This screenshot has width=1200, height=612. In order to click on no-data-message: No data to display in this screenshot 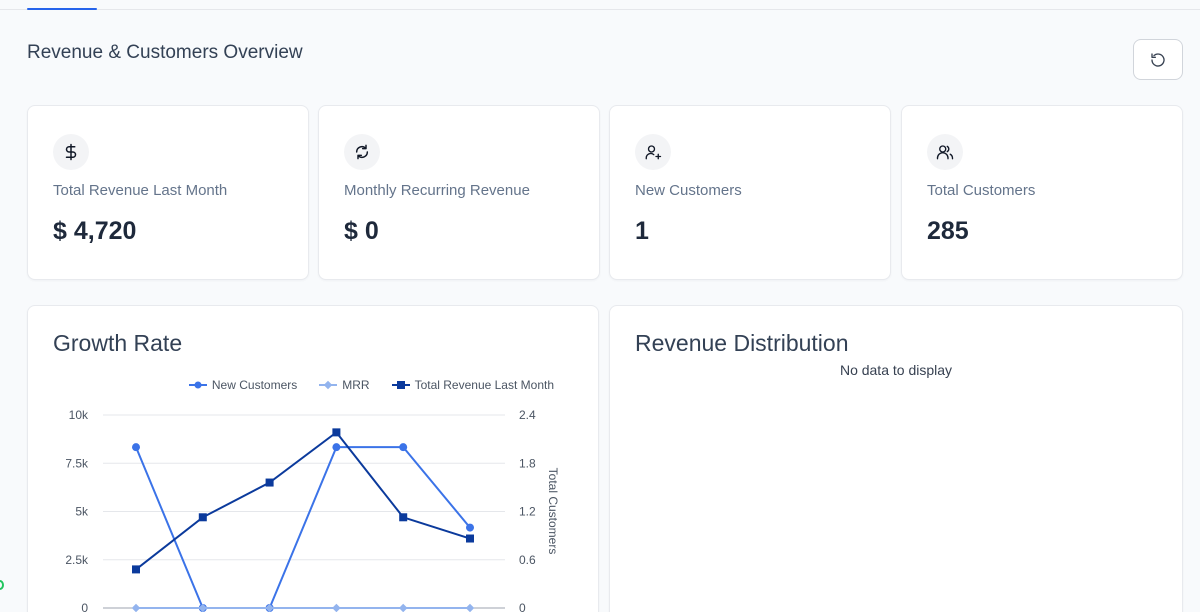, I will do `click(896, 370)`.